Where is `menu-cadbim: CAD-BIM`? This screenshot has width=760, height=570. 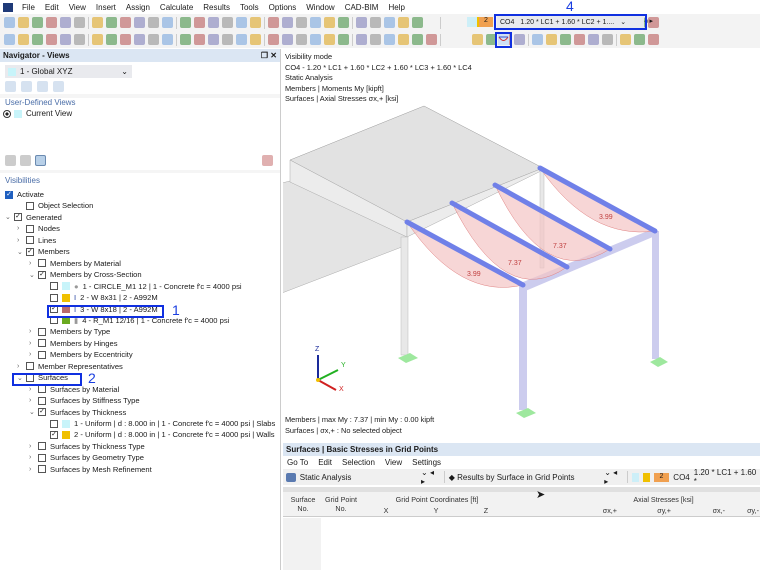
menu-cadbim: CAD-BIM is located at coordinates (362, 7).